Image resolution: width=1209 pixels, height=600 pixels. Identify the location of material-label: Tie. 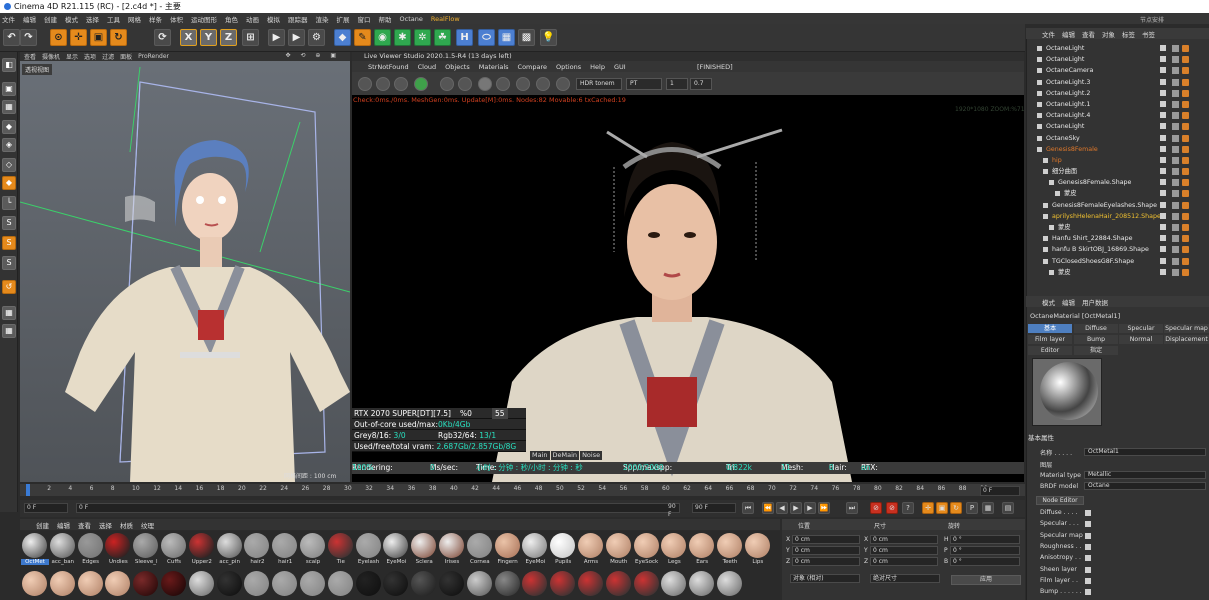
(341, 562).